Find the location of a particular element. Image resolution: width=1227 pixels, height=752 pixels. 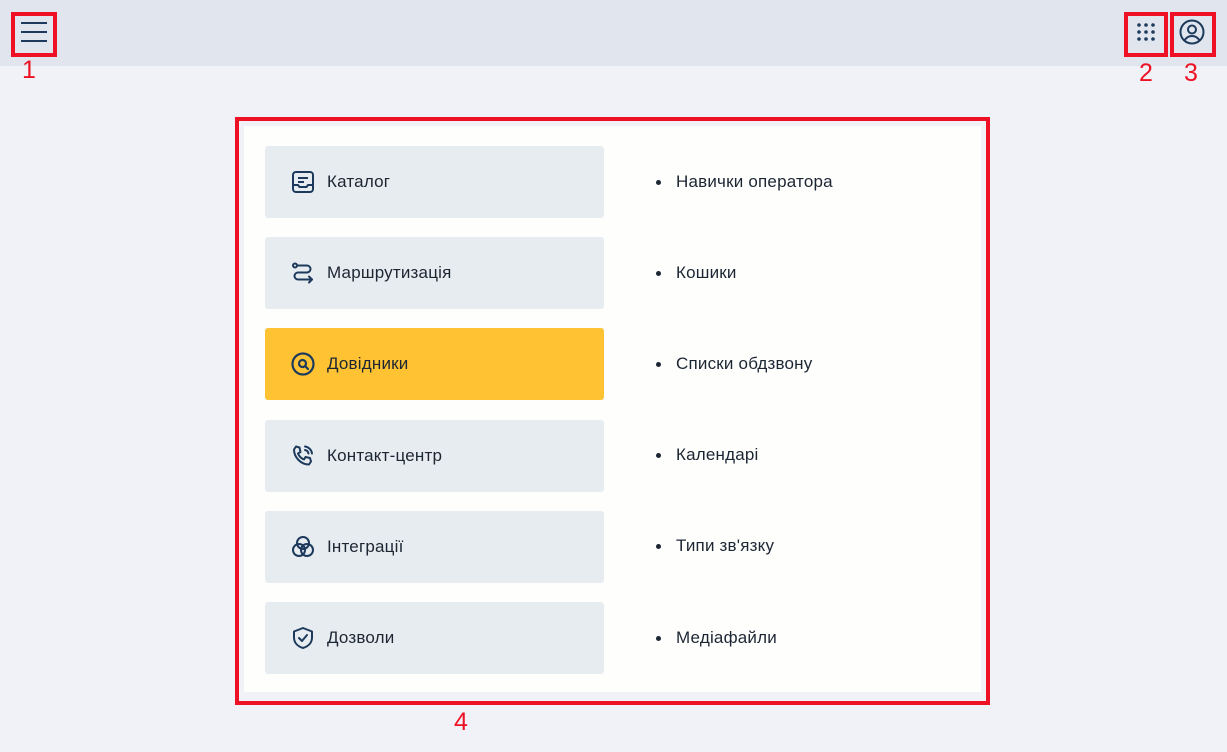

apps-grid-button is located at coordinates (1146, 34).